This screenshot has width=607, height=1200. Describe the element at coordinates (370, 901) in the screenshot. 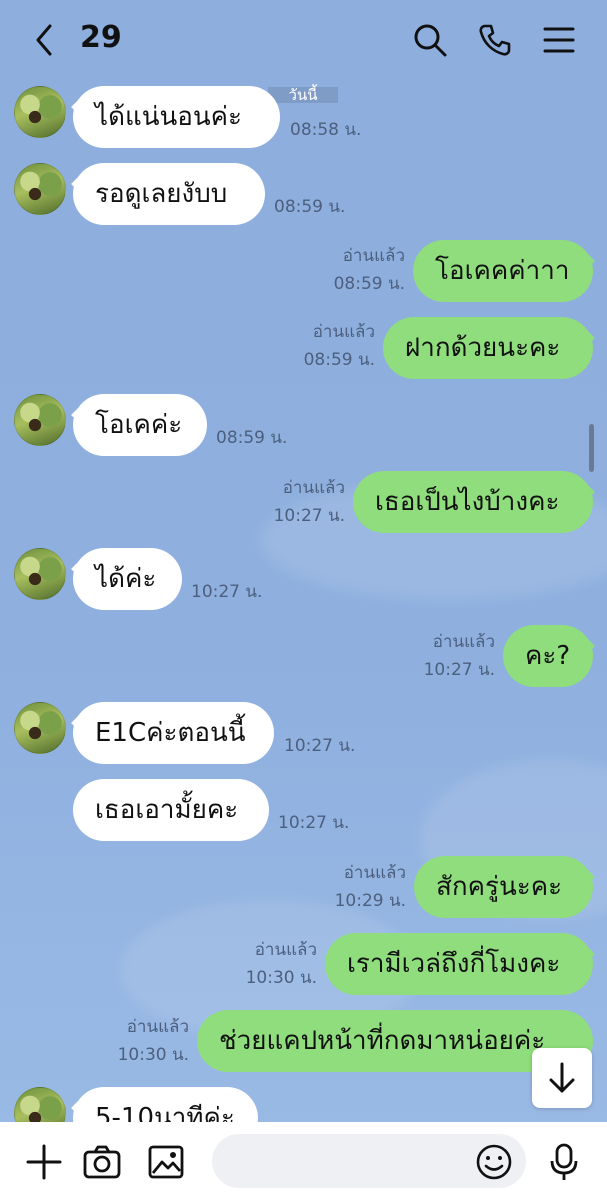

I see `message-time: 10:29 น.` at that location.